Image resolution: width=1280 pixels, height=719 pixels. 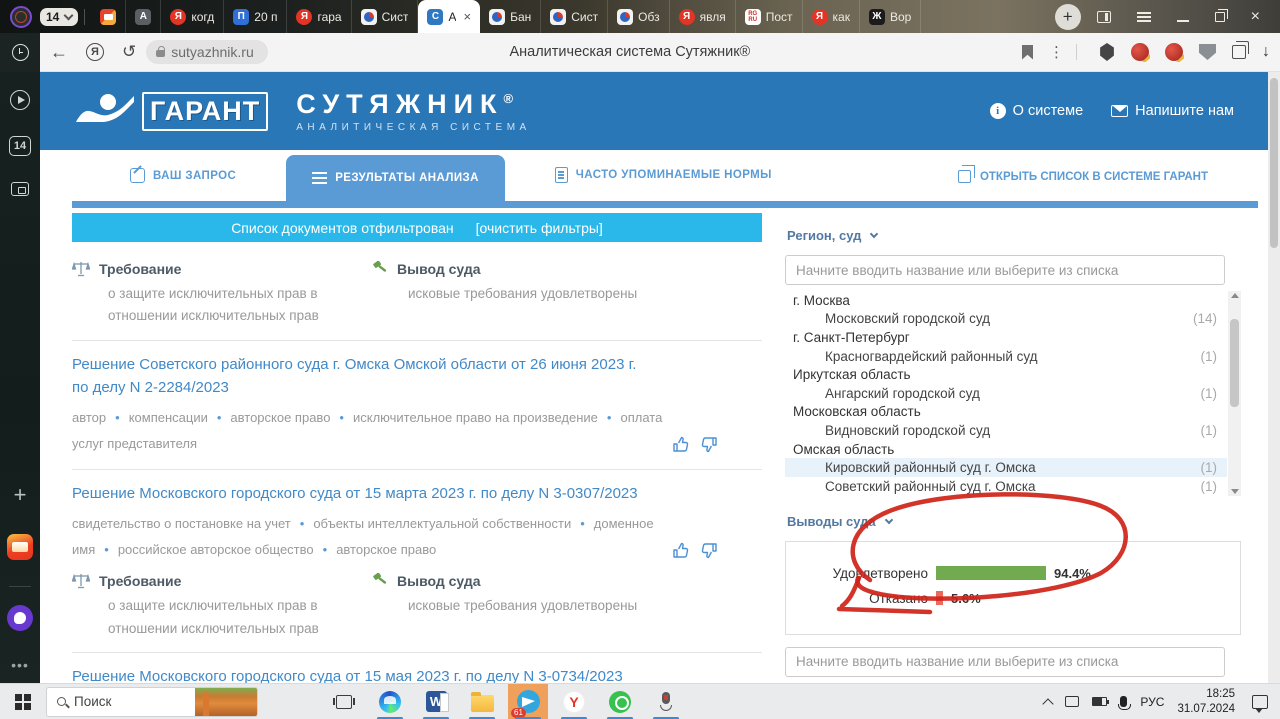 What do you see at coordinates (20, 618) in the screenshot?
I see `alice-assistant-icon` at bounding box center [20, 618].